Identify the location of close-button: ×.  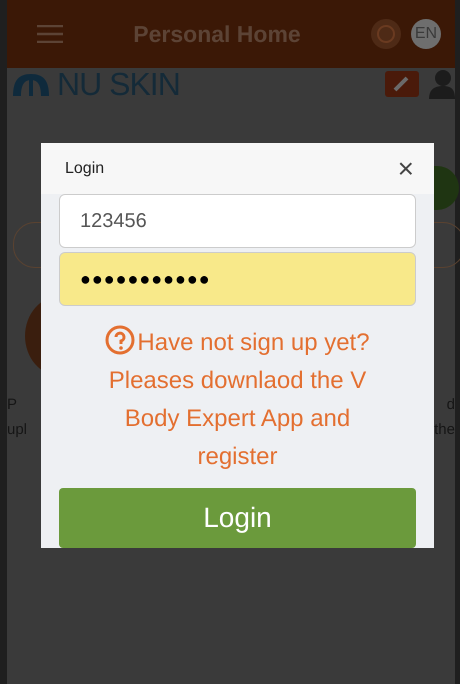
(406, 168).